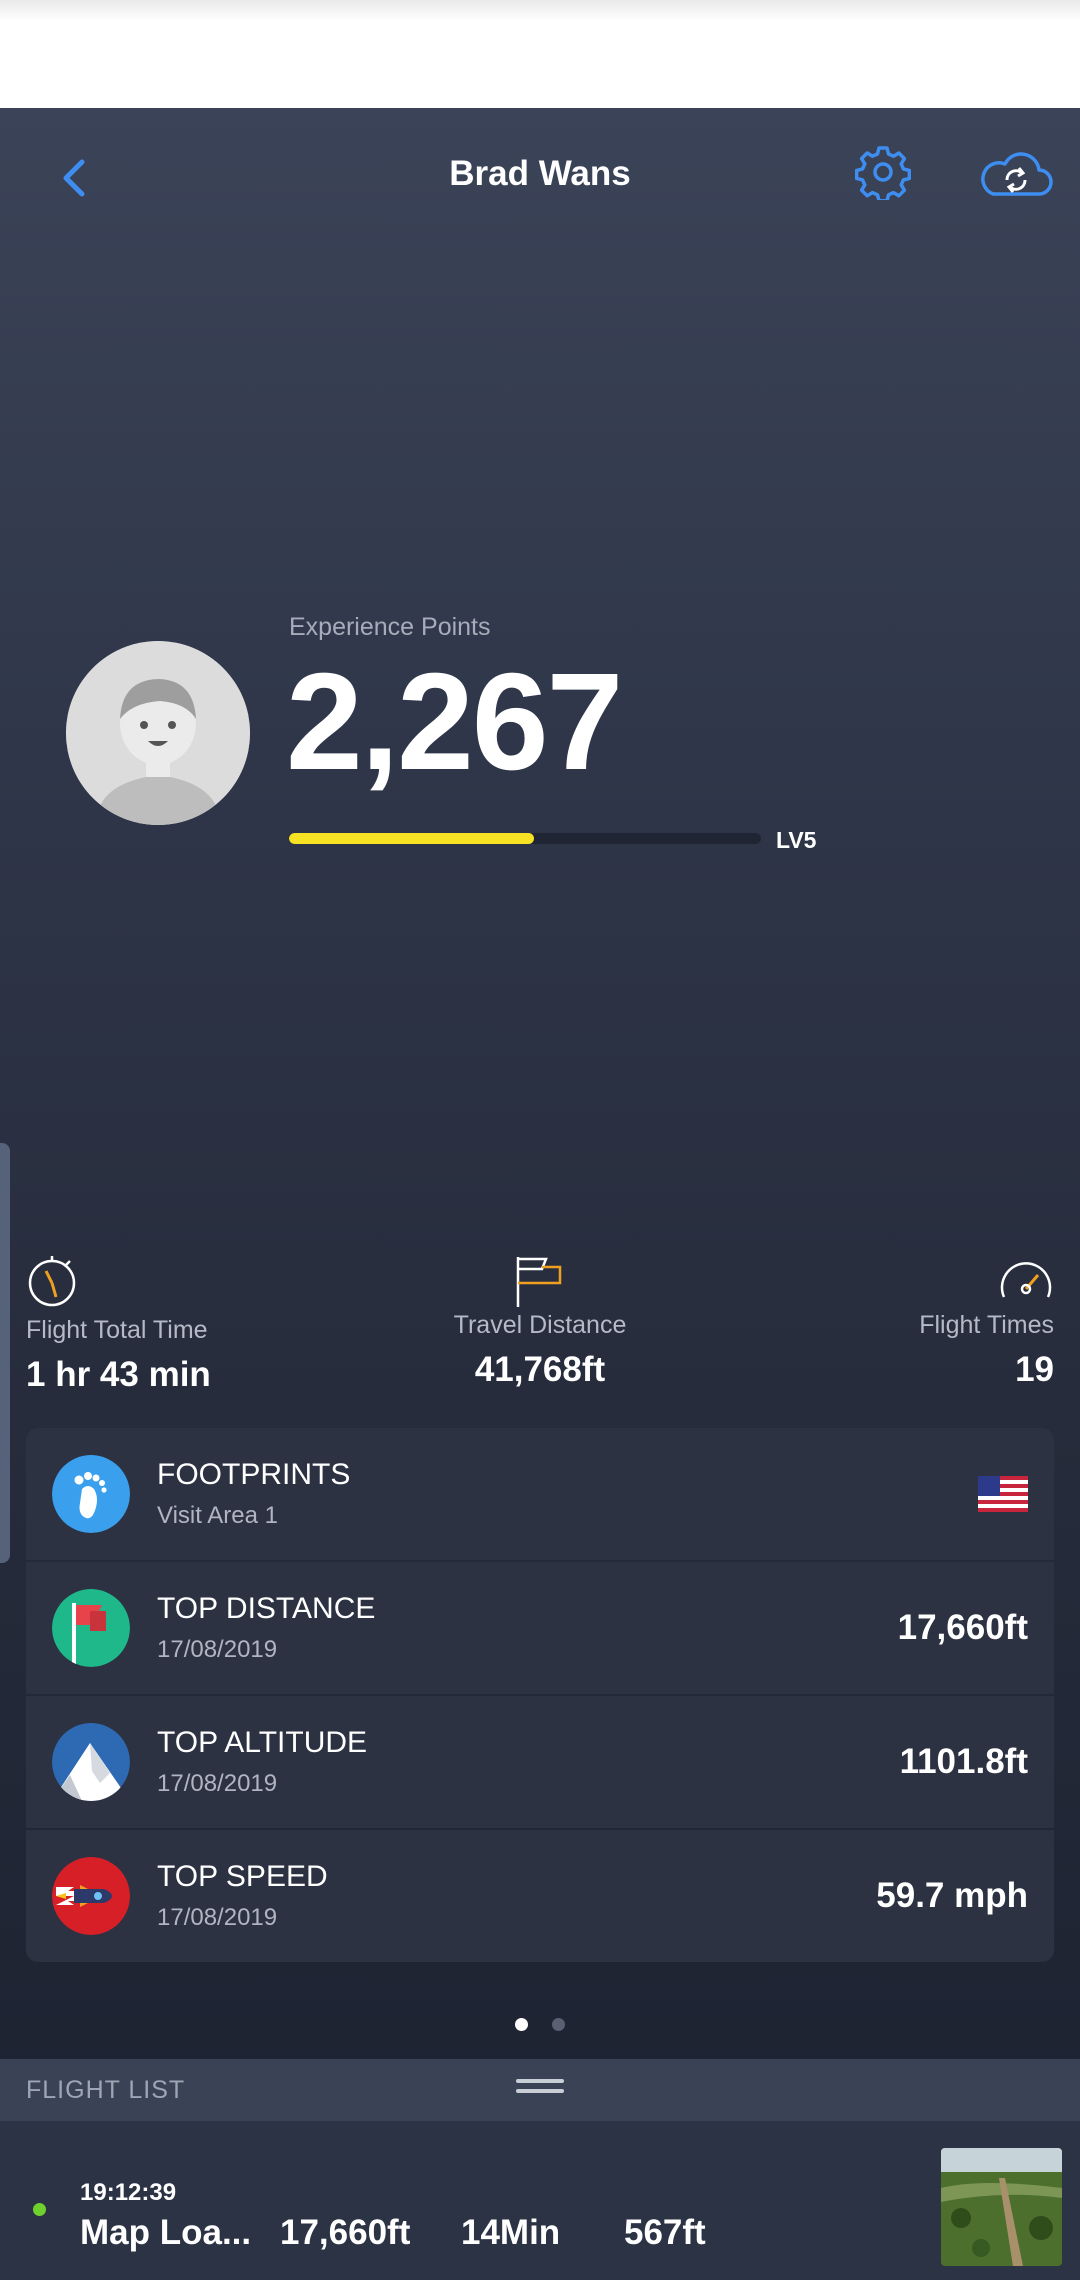 This screenshot has width=1080, height=2280. What do you see at coordinates (952, 1895) in the screenshot?
I see `record-value: 59.7 mph` at bounding box center [952, 1895].